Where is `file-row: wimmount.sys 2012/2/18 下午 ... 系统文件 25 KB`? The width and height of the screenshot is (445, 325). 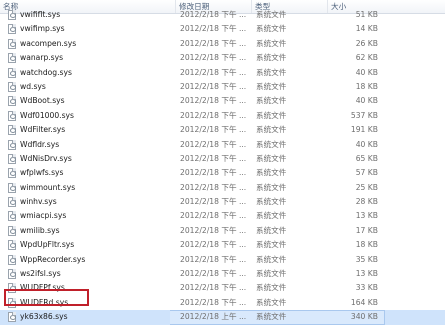 file-row: wimmount.sys 2012/2/18 下午 ... 系统文件 25 KB is located at coordinates (222, 188).